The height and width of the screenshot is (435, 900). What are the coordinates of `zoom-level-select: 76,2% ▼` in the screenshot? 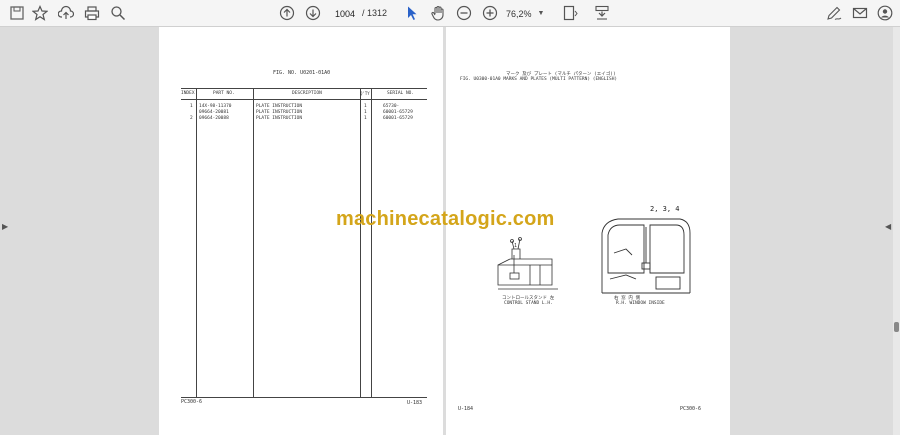 It's located at (528, 13).